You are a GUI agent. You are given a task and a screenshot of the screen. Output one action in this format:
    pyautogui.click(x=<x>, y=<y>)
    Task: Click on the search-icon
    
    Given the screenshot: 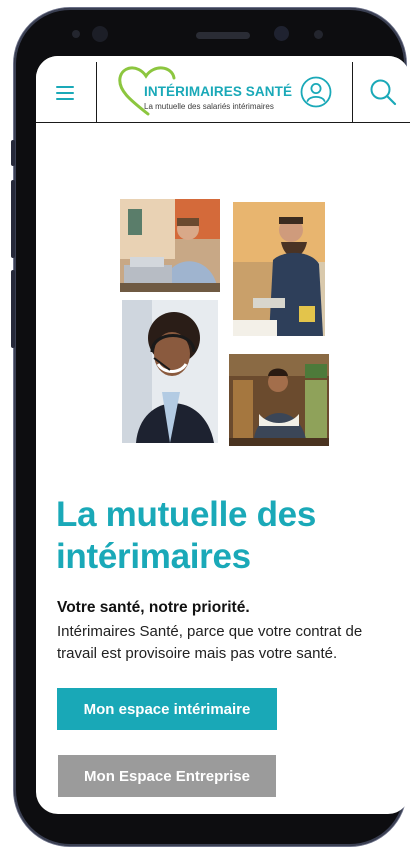 What is the action you would take?
    pyautogui.click(x=383, y=92)
    